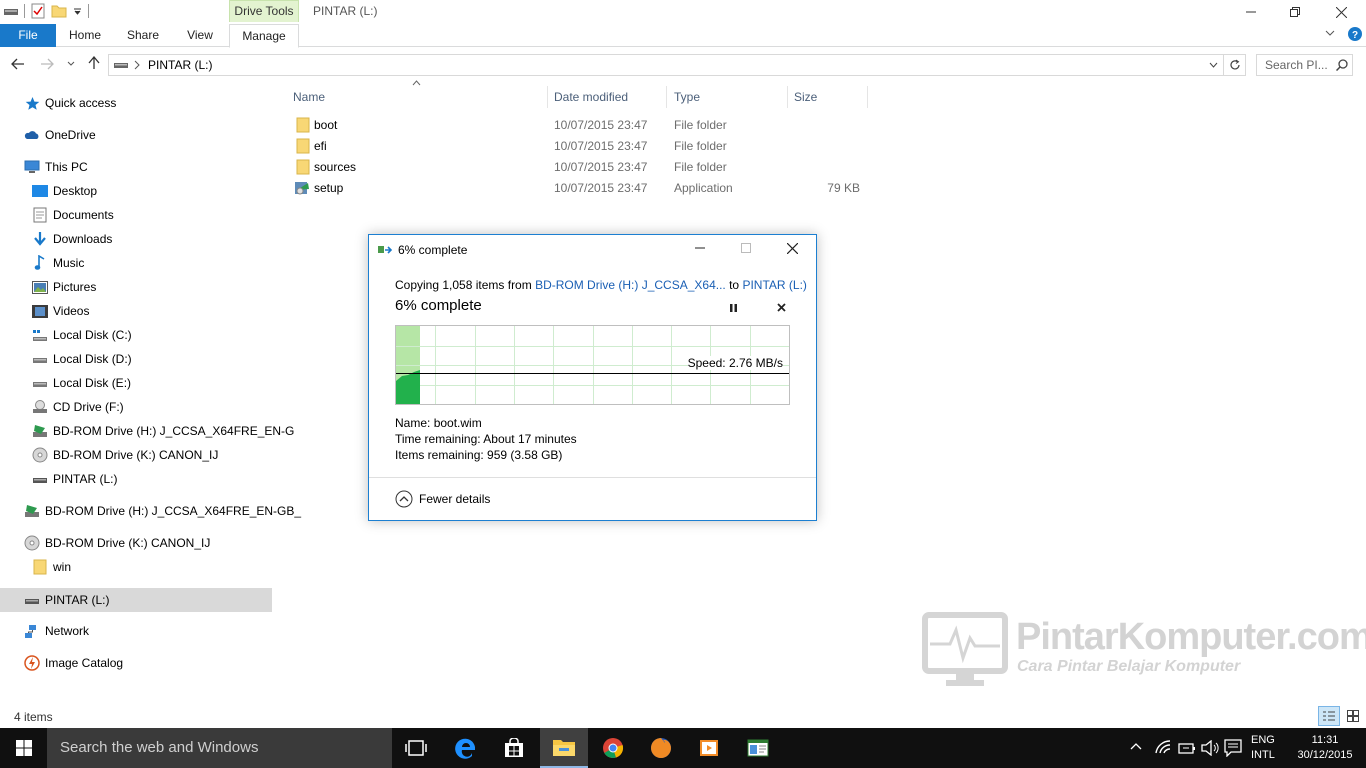 The height and width of the screenshot is (768, 1366). What do you see at coordinates (1355, 34) in the screenshot?
I see `help-icon: ?` at bounding box center [1355, 34].